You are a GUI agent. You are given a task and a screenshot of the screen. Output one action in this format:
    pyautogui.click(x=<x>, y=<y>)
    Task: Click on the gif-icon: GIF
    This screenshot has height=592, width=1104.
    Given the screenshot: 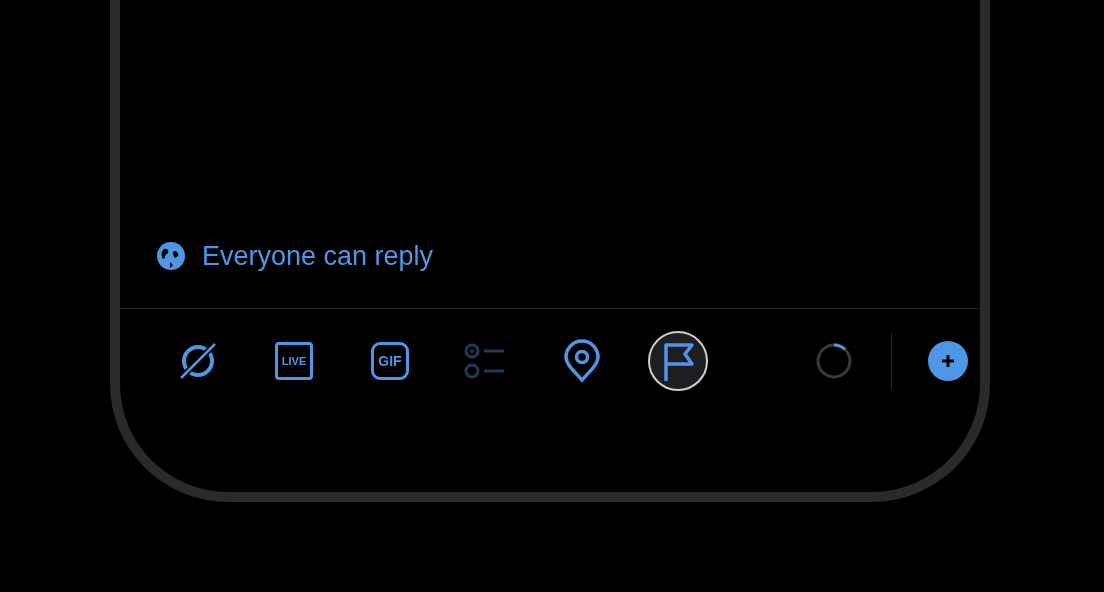 What is the action you would take?
    pyautogui.click(x=390, y=361)
    